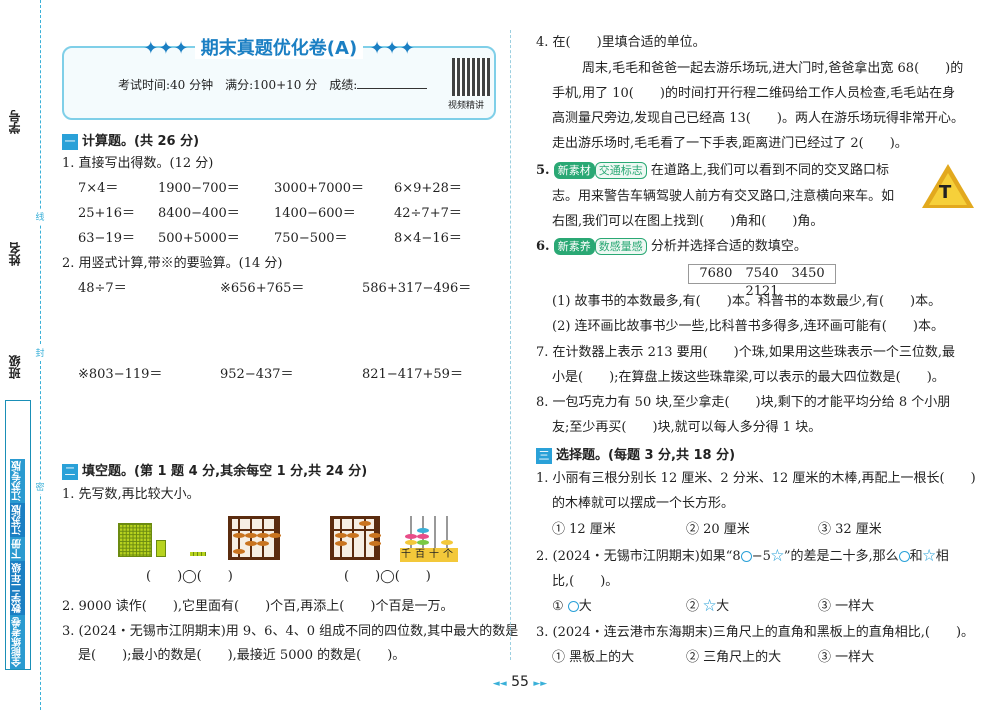 The width and height of the screenshot is (1000, 710). What do you see at coordinates (130, 140) in the screenshot?
I see `section-1-heading: 一计算题。(共 26 分)` at bounding box center [130, 140].